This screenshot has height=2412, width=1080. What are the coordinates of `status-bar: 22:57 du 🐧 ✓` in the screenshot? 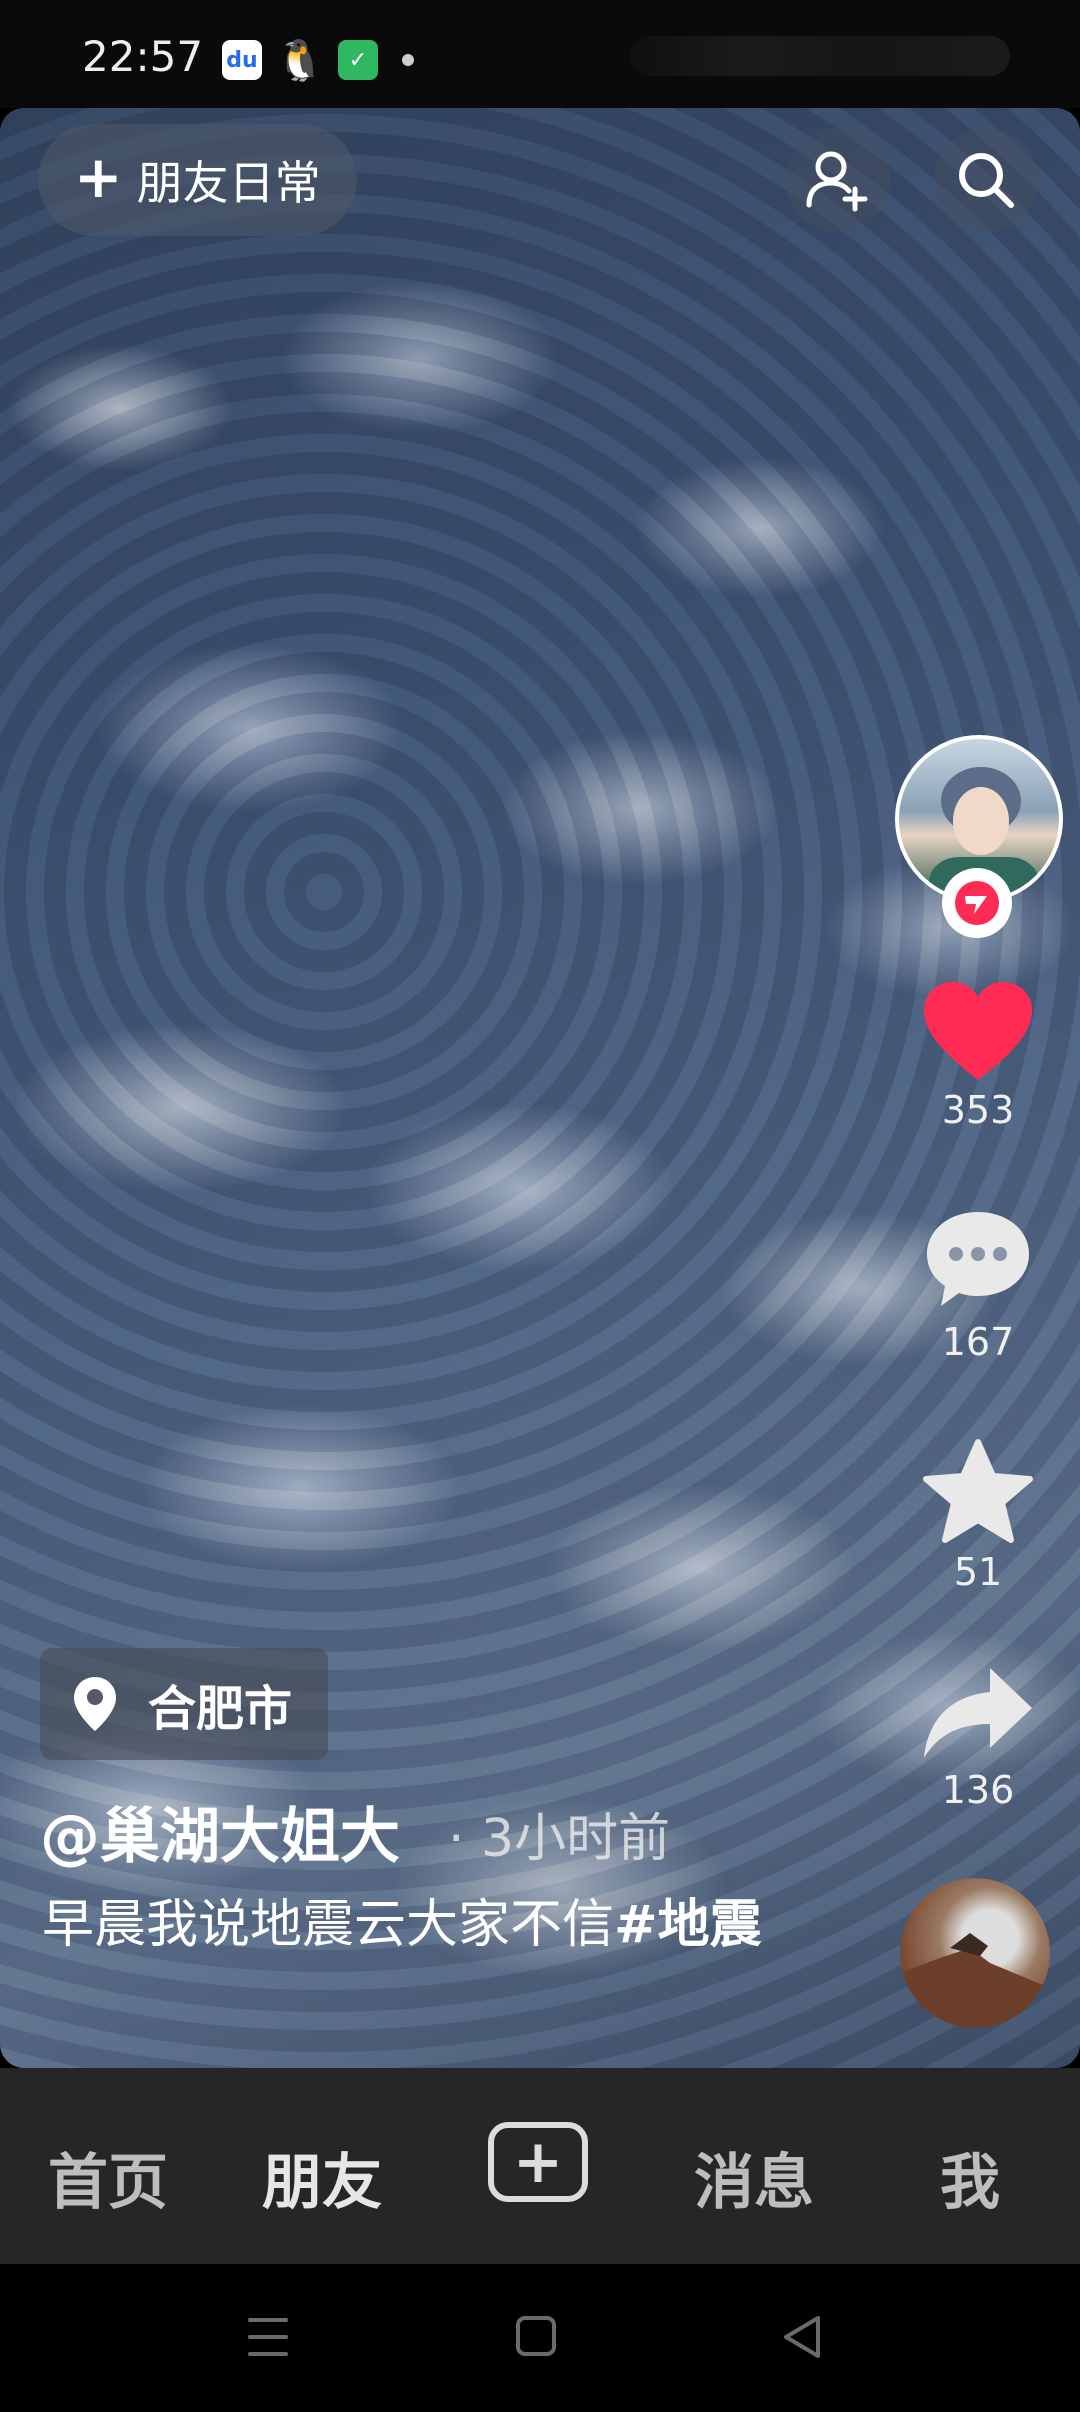 It's located at (540, 54).